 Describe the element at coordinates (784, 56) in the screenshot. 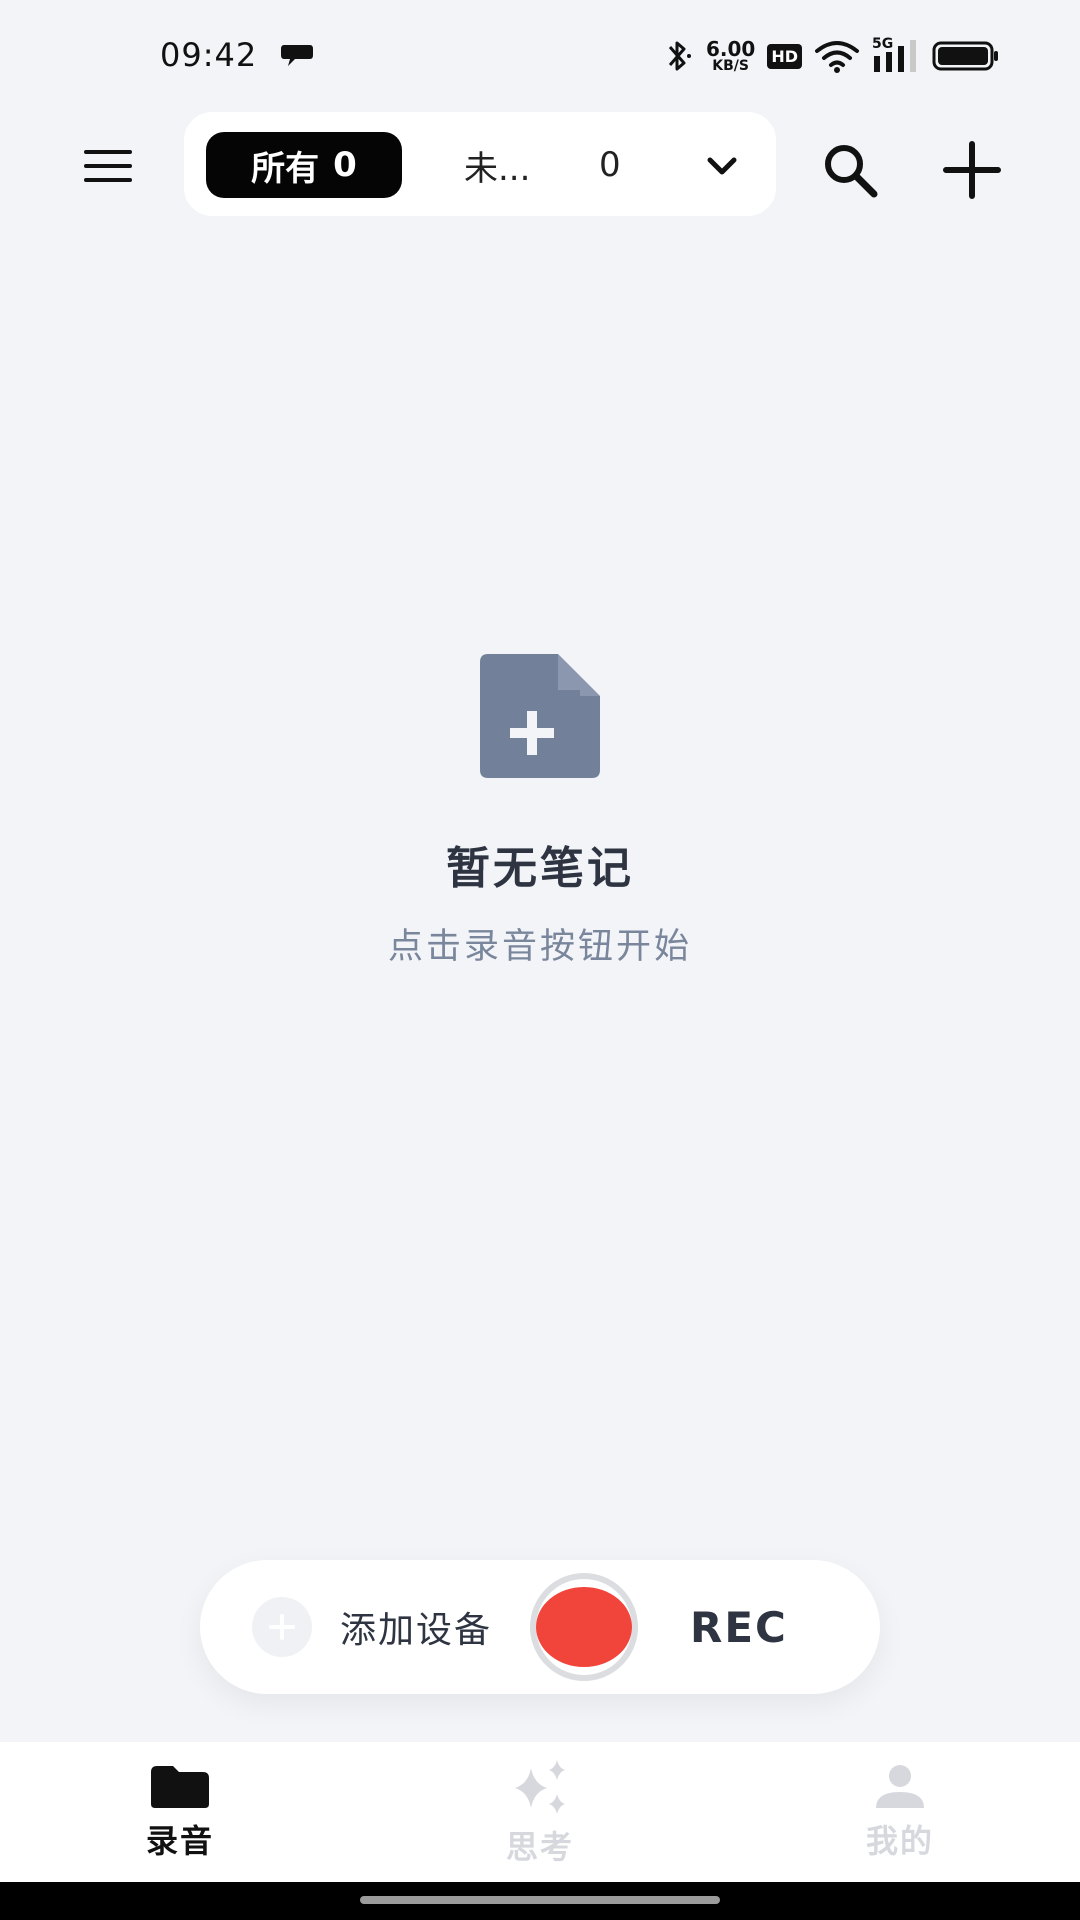

I see `hd-badge: HD` at that location.